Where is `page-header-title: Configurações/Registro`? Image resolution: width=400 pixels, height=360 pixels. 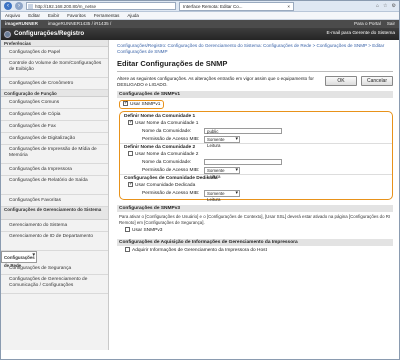
page-header-title: Configurações/Registro is located at coordinates (49, 33).